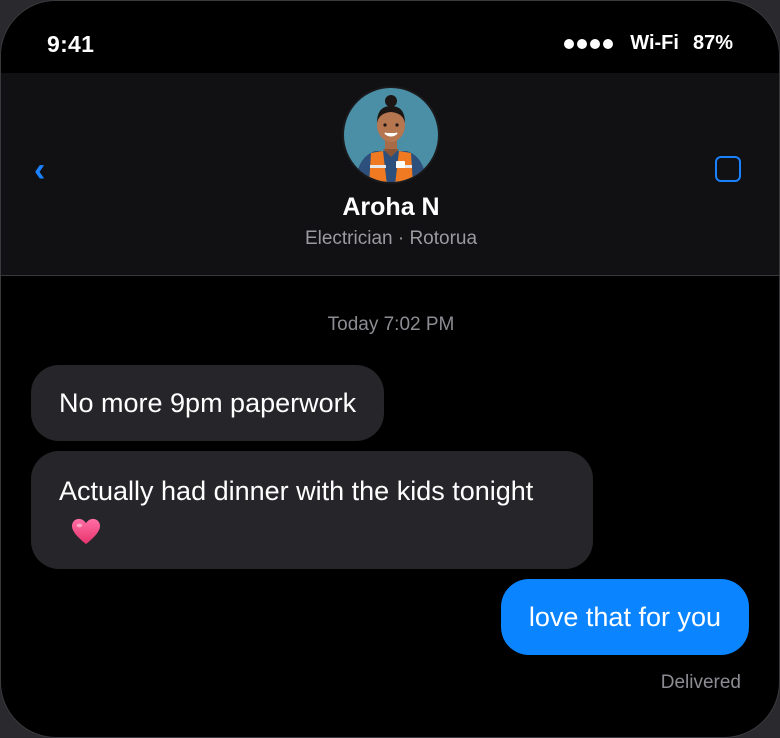 This screenshot has height=738, width=780. What do you see at coordinates (700, 682) in the screenshot?
I see `delivery-status: Delivered` at bounding box center [700, 682].